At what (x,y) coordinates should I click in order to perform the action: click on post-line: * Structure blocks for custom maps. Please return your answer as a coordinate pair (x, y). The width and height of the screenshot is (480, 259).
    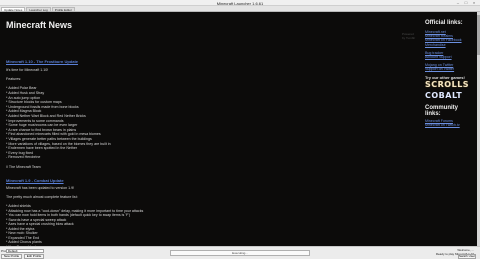
    Looking at the image, I should click on (34, 102).